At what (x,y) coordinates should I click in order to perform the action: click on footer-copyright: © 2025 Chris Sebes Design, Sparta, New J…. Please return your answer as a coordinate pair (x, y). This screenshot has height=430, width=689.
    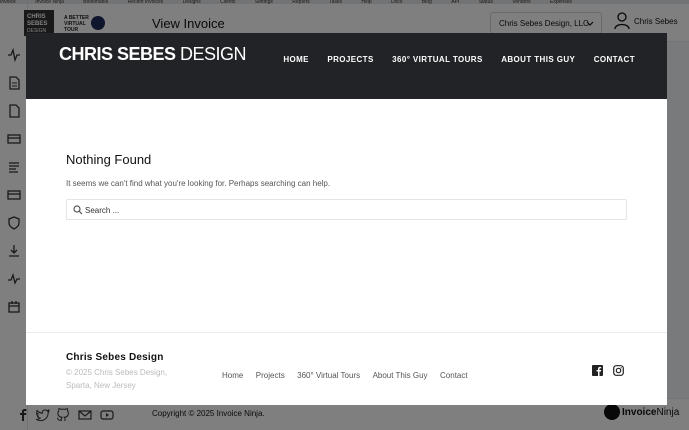
    Looking at the image, I should click on (117, 379).